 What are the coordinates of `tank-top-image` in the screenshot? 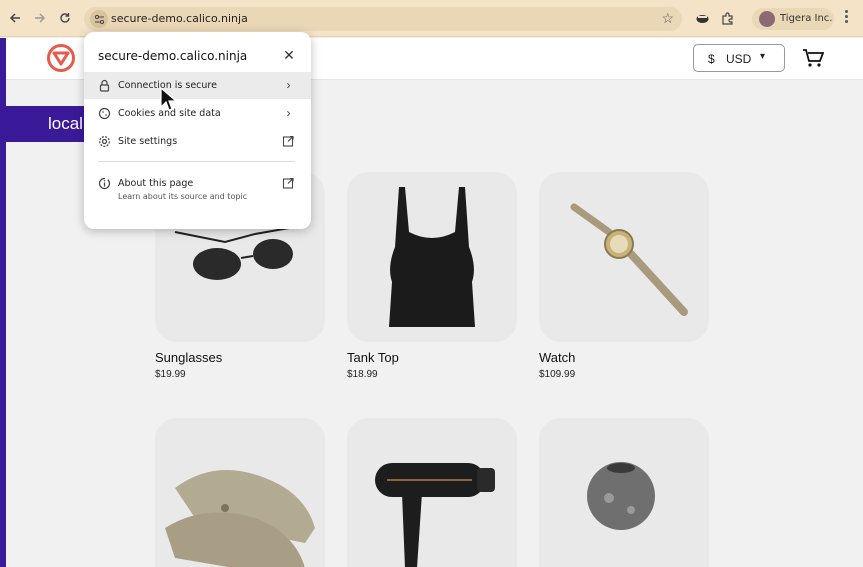 It's located at (432, 257).